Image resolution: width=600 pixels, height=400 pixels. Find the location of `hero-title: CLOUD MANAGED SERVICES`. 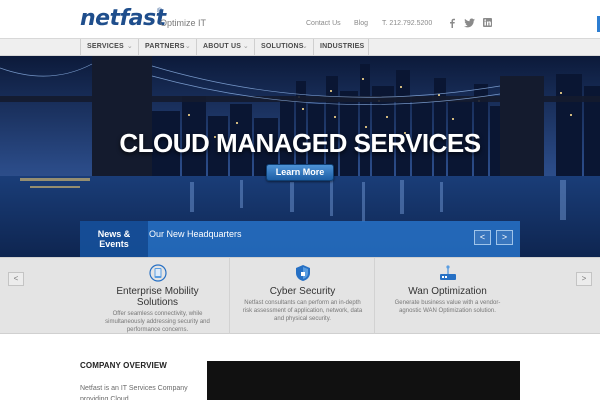

hero-title: CLOUD MANAGED SERVICES is located at coordinates (300, 143).